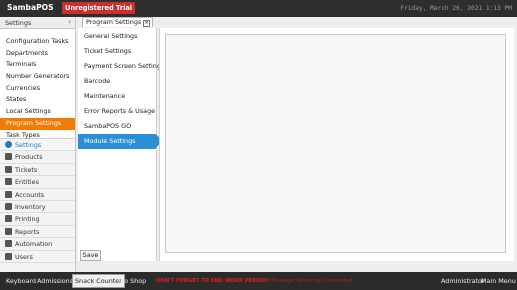 The image size is (517, 290). What do you see at coordinates (8, 231) in the screenshot?
I see `reports-icon` at bounding box center [8, 231].